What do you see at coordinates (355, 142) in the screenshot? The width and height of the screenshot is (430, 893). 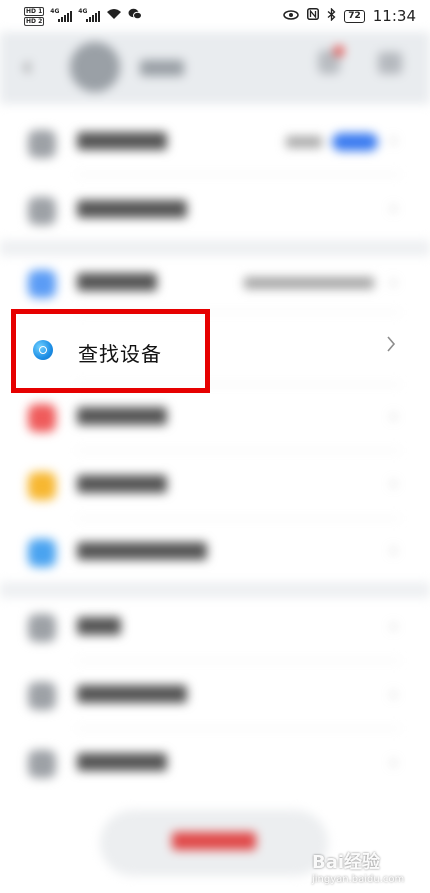 I see `status-pill` at bounding box center [355, 142].